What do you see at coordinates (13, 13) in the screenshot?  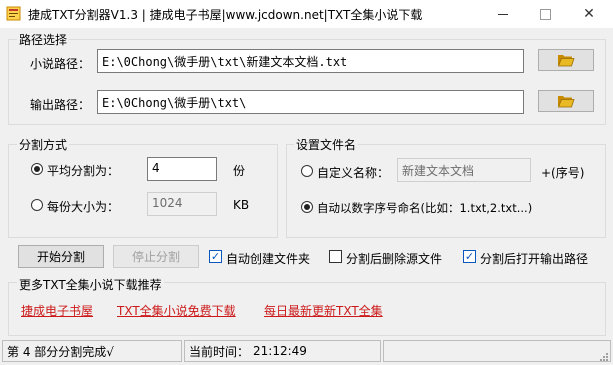 I see `app-icon` at bounding box center [13, 13].